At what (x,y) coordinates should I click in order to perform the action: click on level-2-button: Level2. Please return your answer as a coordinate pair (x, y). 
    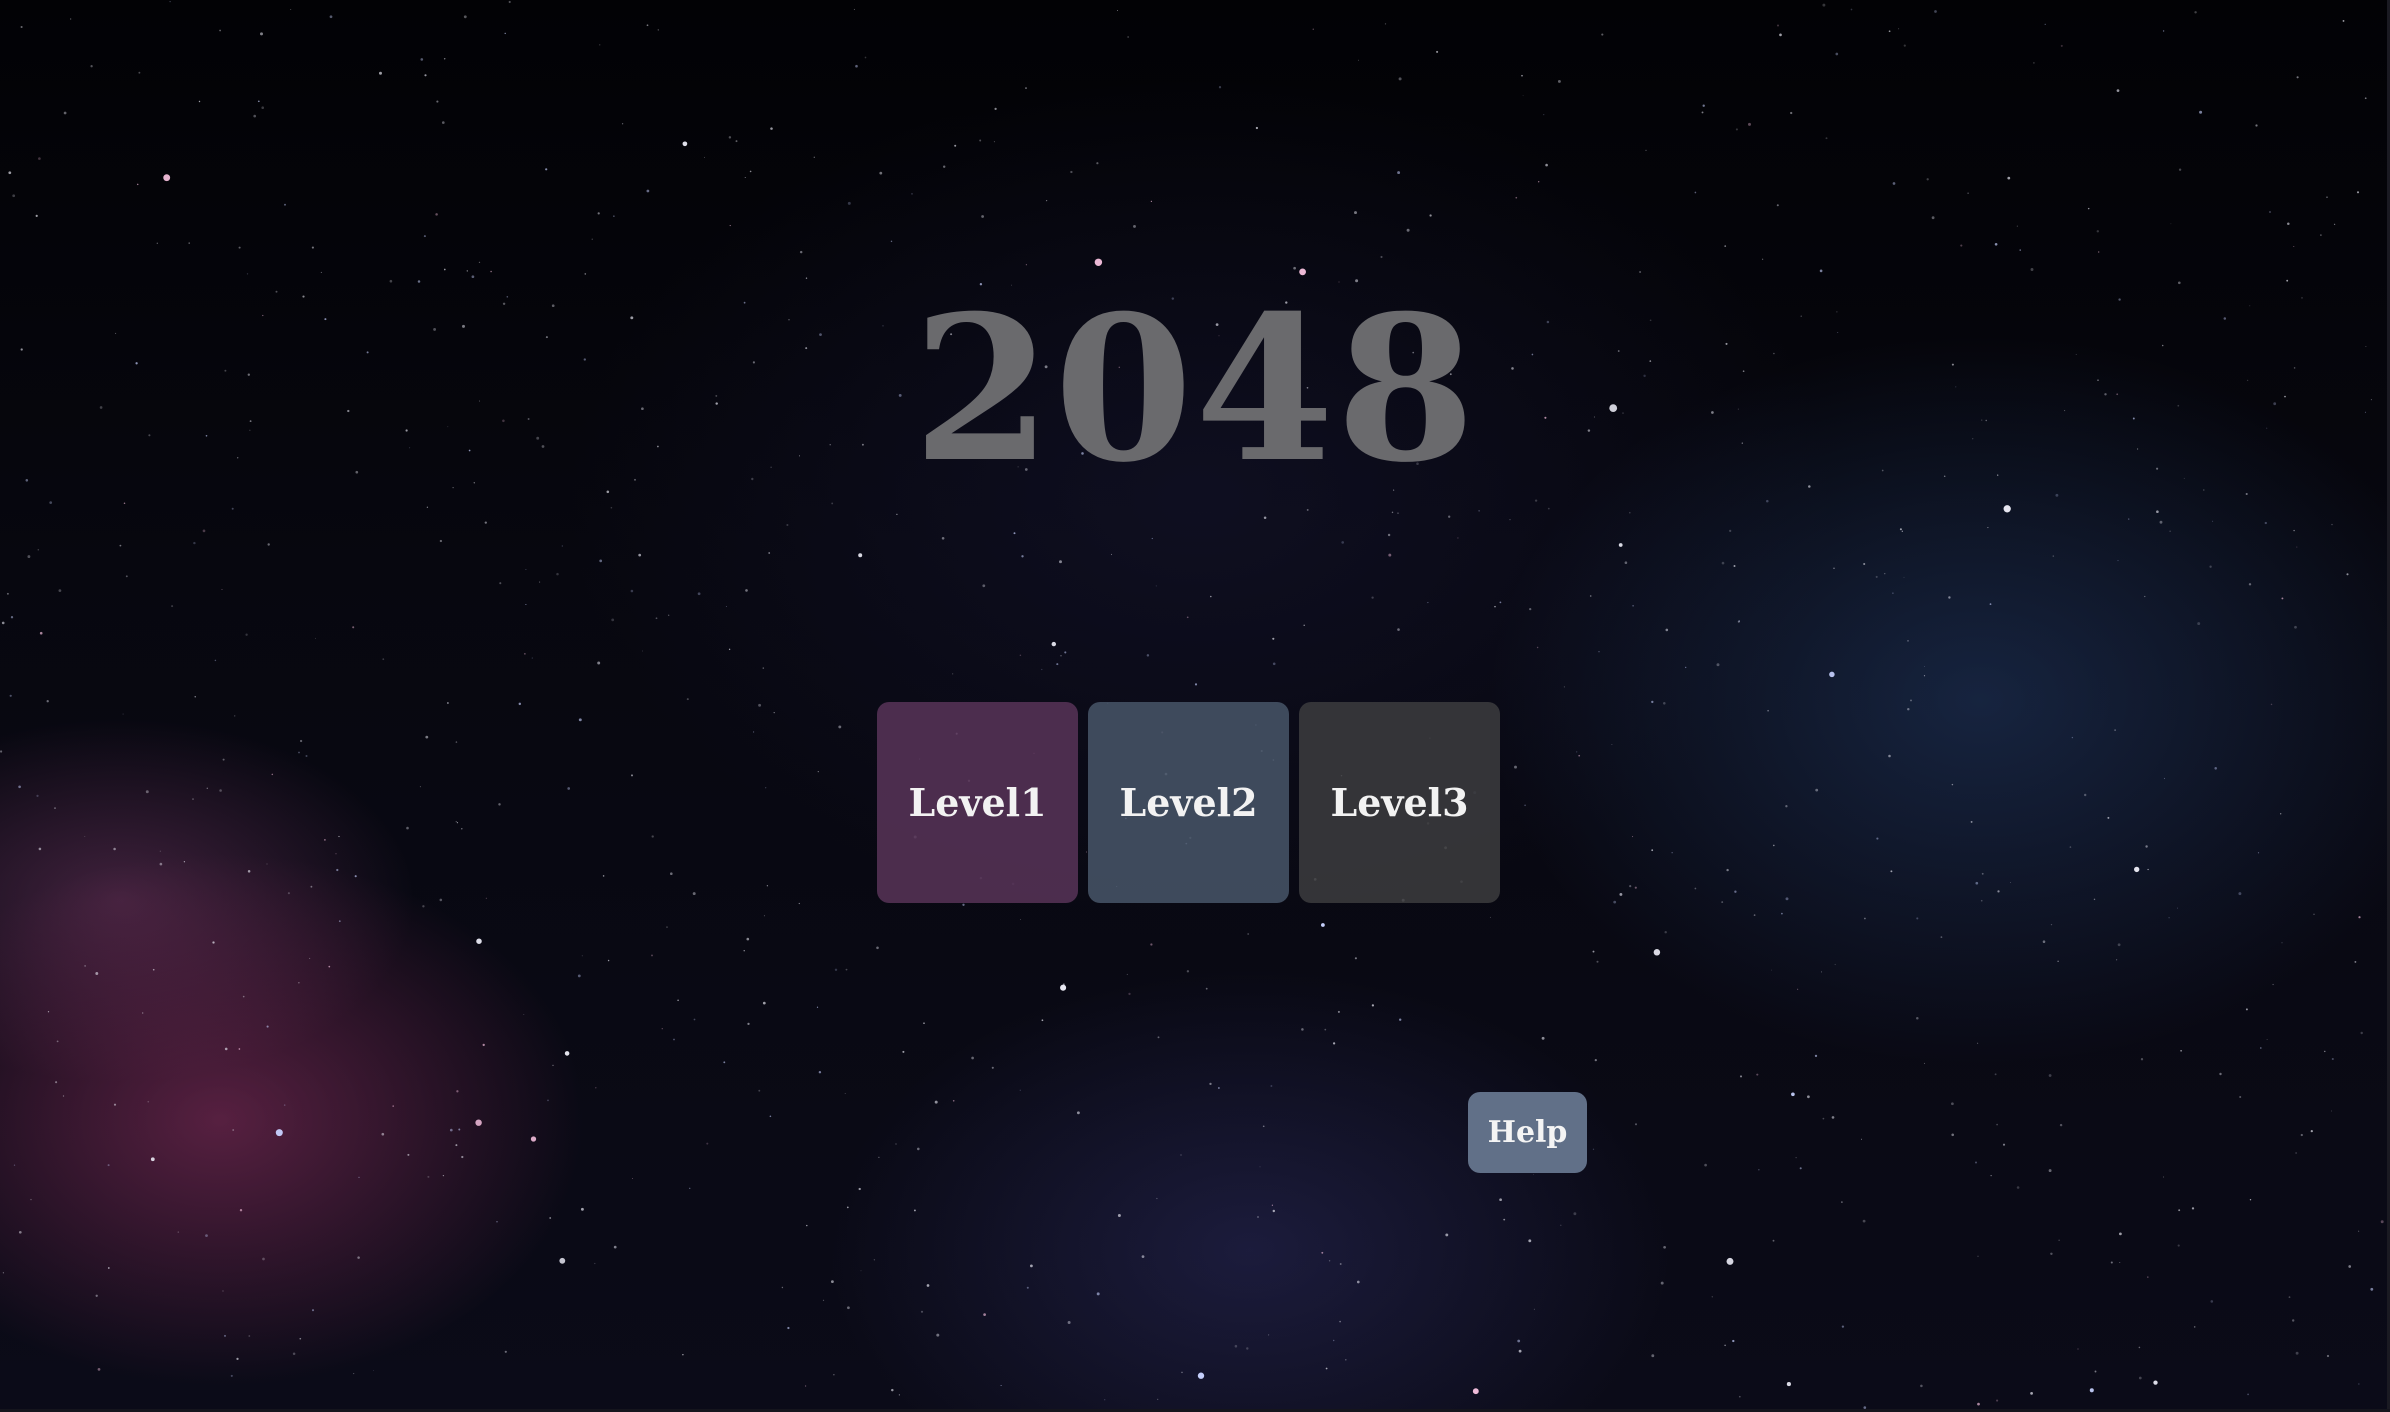
    Looking at the image, I should click on (1188, 802).